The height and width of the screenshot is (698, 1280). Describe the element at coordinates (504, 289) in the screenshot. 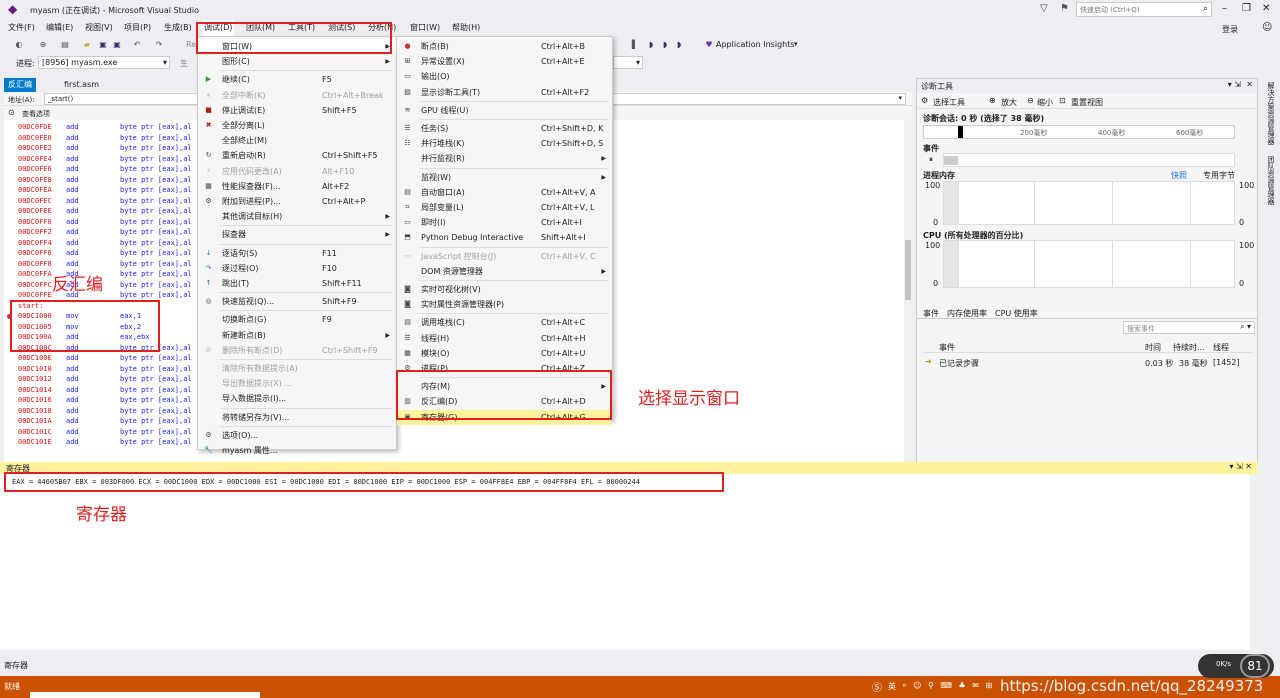

I see `menu-item: ◙ 实时可视化树(V)` at that location.